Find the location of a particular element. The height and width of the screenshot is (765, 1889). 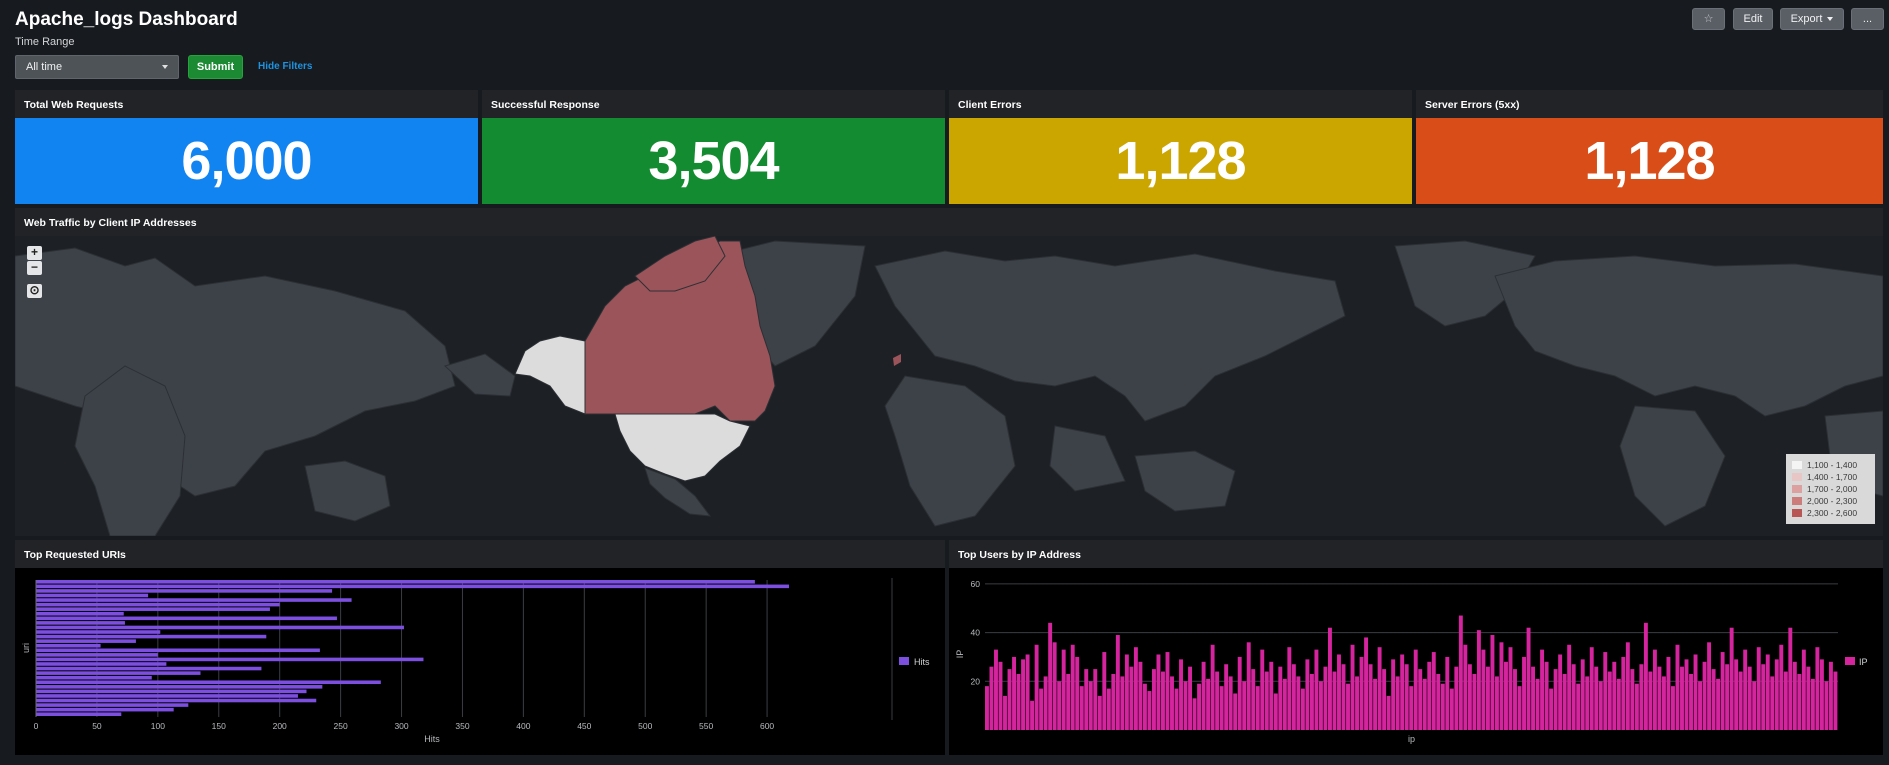

legend-label: 2,000 - 2,300 is located at coordinates (1832, 501).